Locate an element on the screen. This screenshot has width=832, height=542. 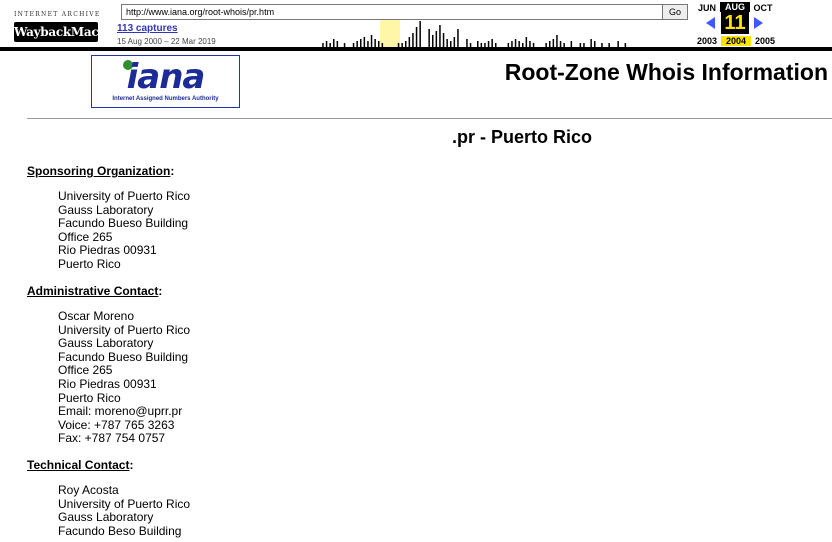
go-button: Go is located at coordinates (675, 12).